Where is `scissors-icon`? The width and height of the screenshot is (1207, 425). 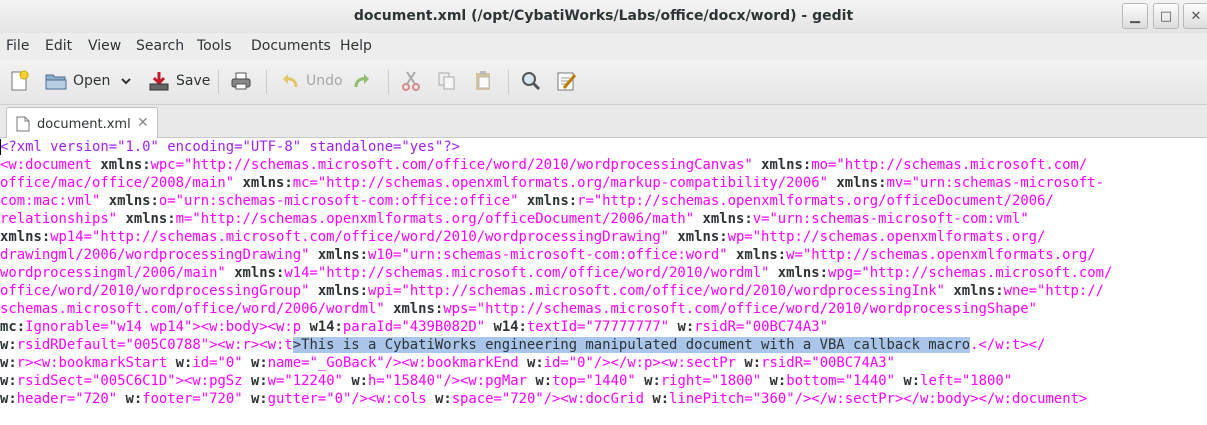 scissors-icon is located at coordinates (411, 81).